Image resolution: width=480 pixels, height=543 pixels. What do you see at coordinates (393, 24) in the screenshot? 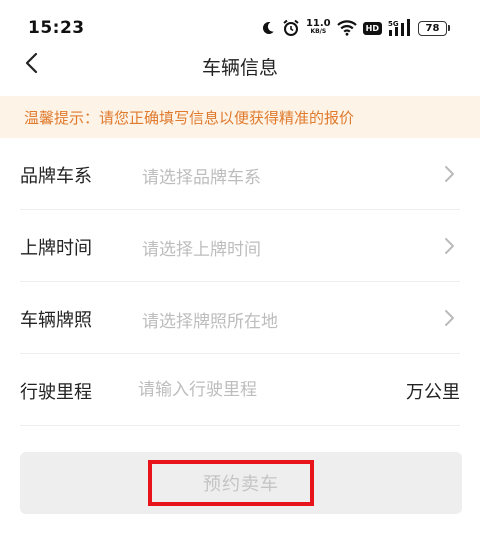
I see `signal-label: 5G` at bounding box center [393, 24].